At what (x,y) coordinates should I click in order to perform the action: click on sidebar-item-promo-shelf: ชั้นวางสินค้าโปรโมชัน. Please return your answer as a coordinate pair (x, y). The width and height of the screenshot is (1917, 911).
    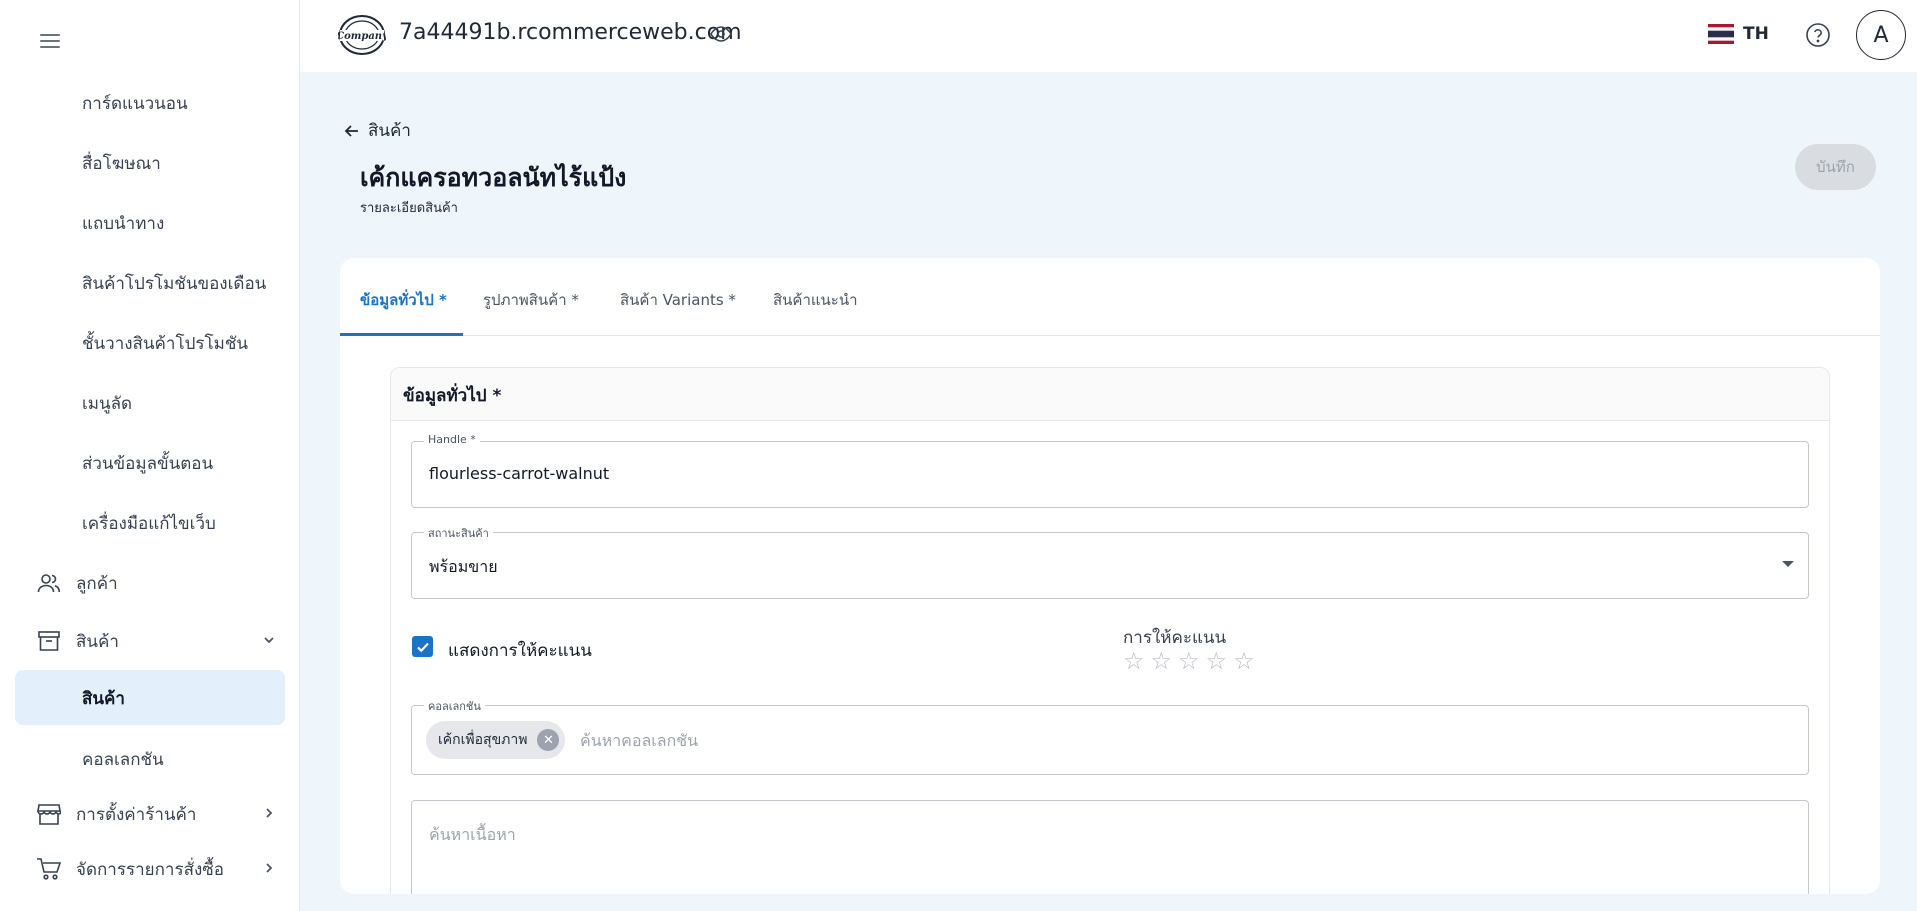
    Looking at the image, I should click on (165, 343).